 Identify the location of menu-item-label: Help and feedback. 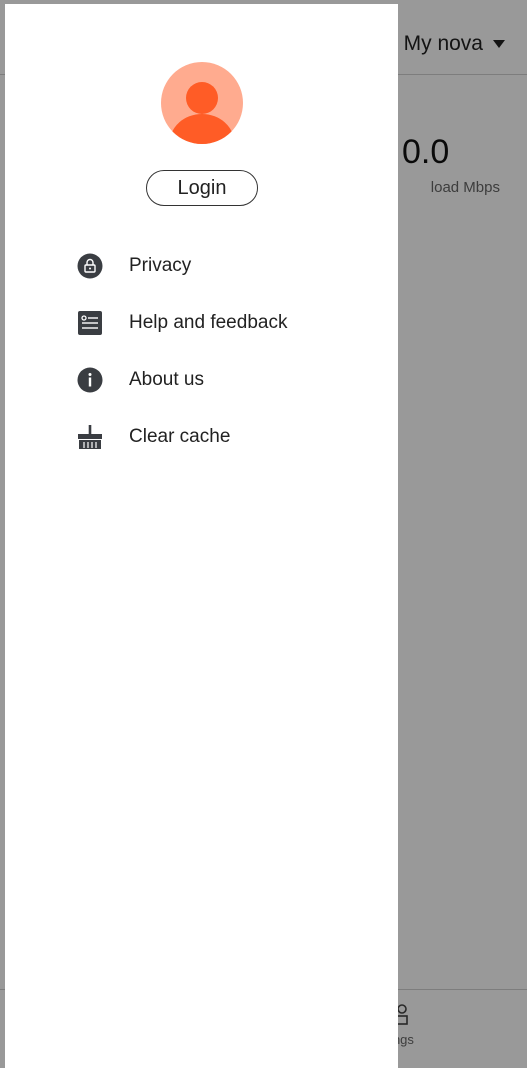
(208, 322).